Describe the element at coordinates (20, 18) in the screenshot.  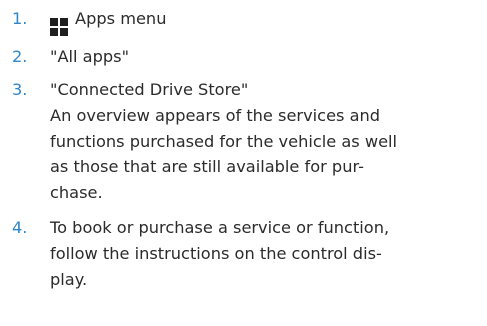
I see `step-number: 1.` at that location.